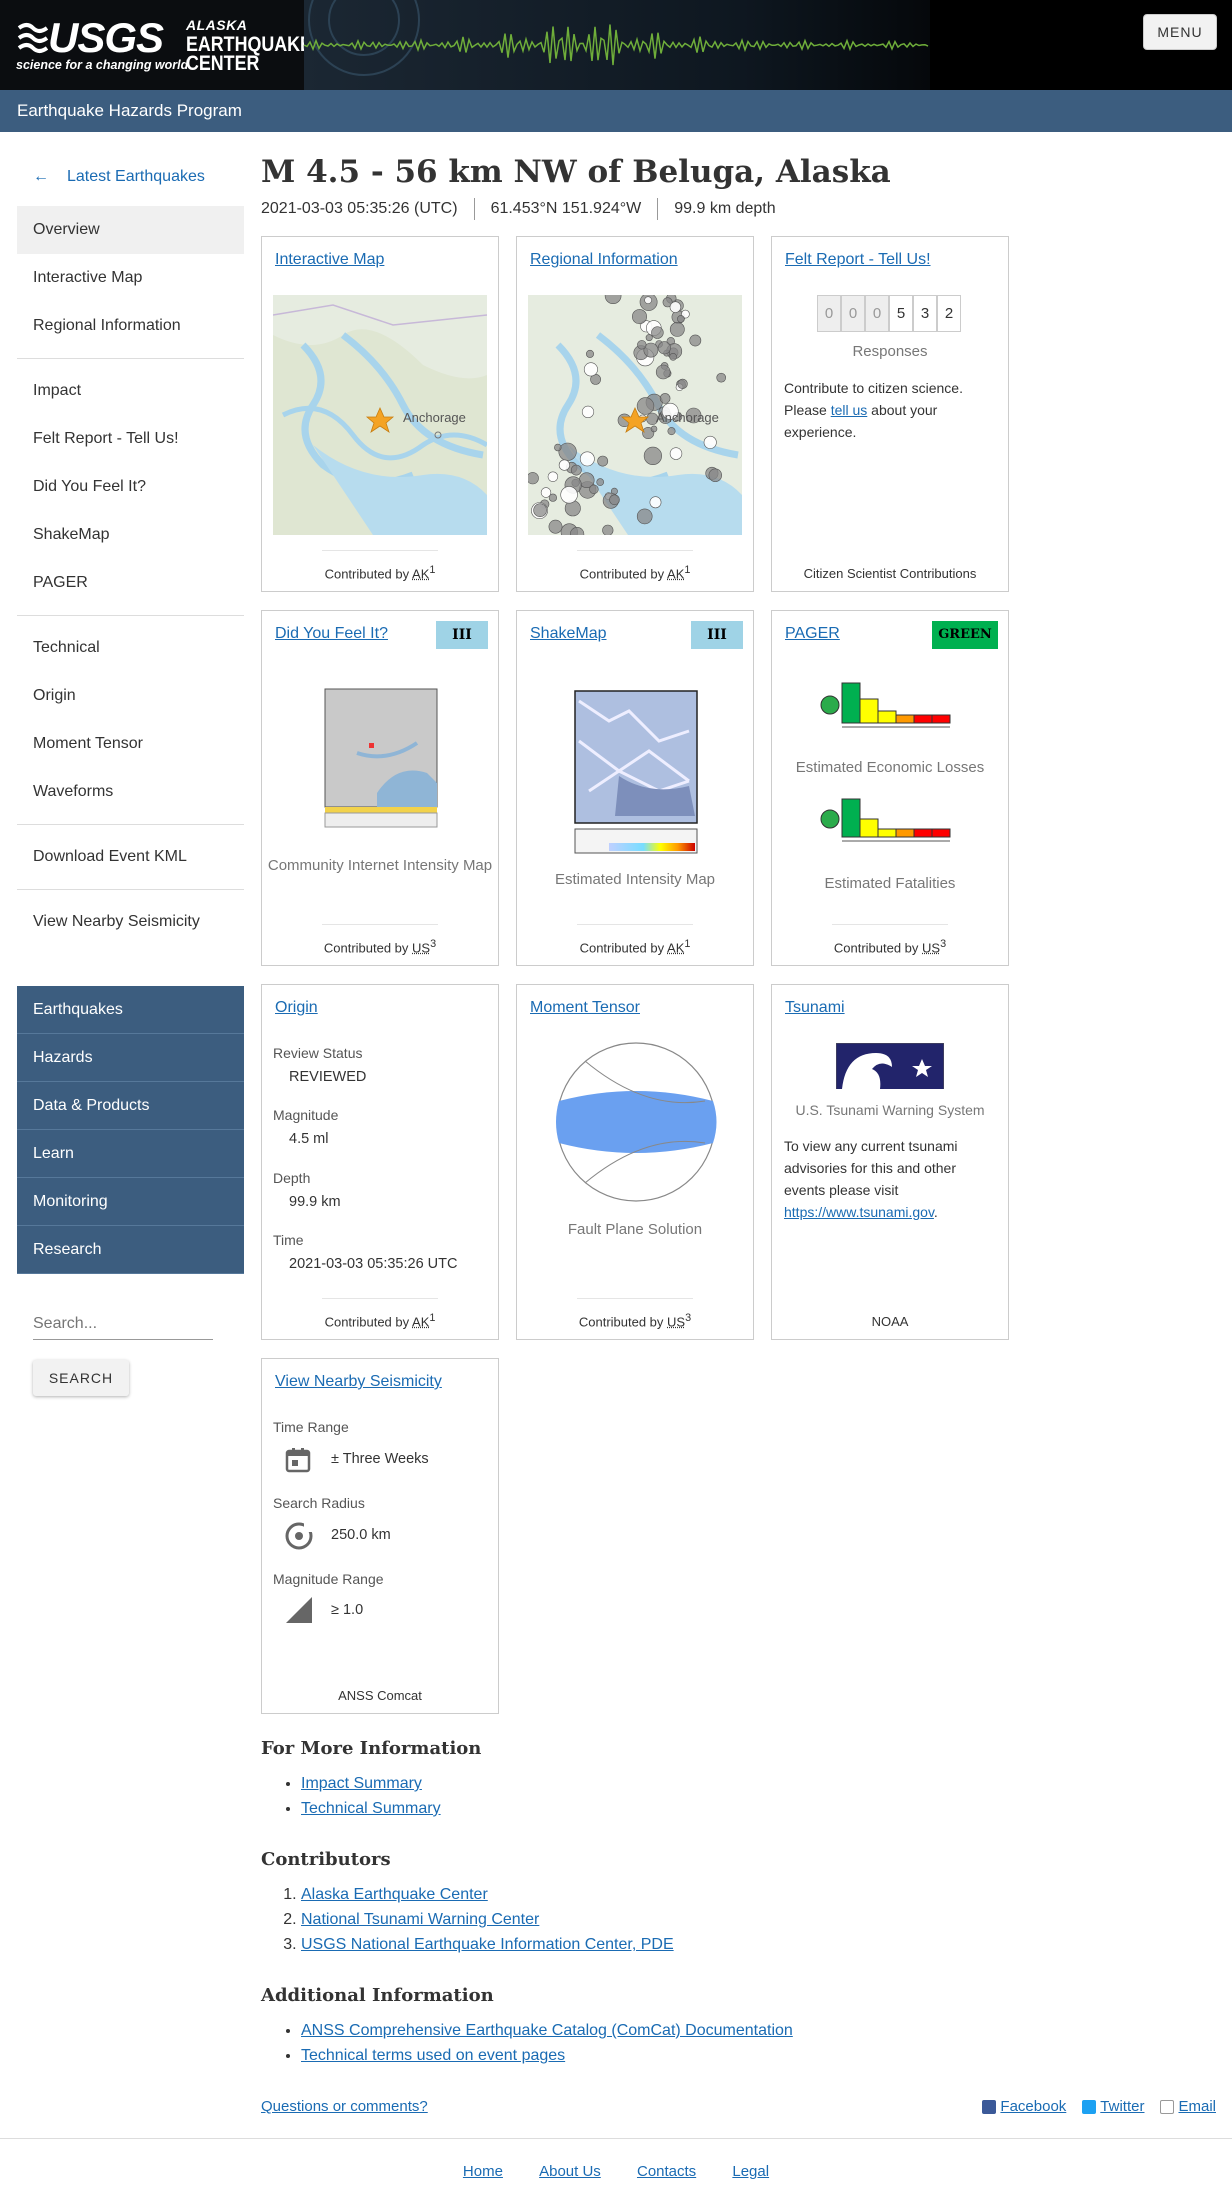  Describe the element at coordinates (106, 37) in the screenshot. I see `usgs-wordmark: USGS` at that location.